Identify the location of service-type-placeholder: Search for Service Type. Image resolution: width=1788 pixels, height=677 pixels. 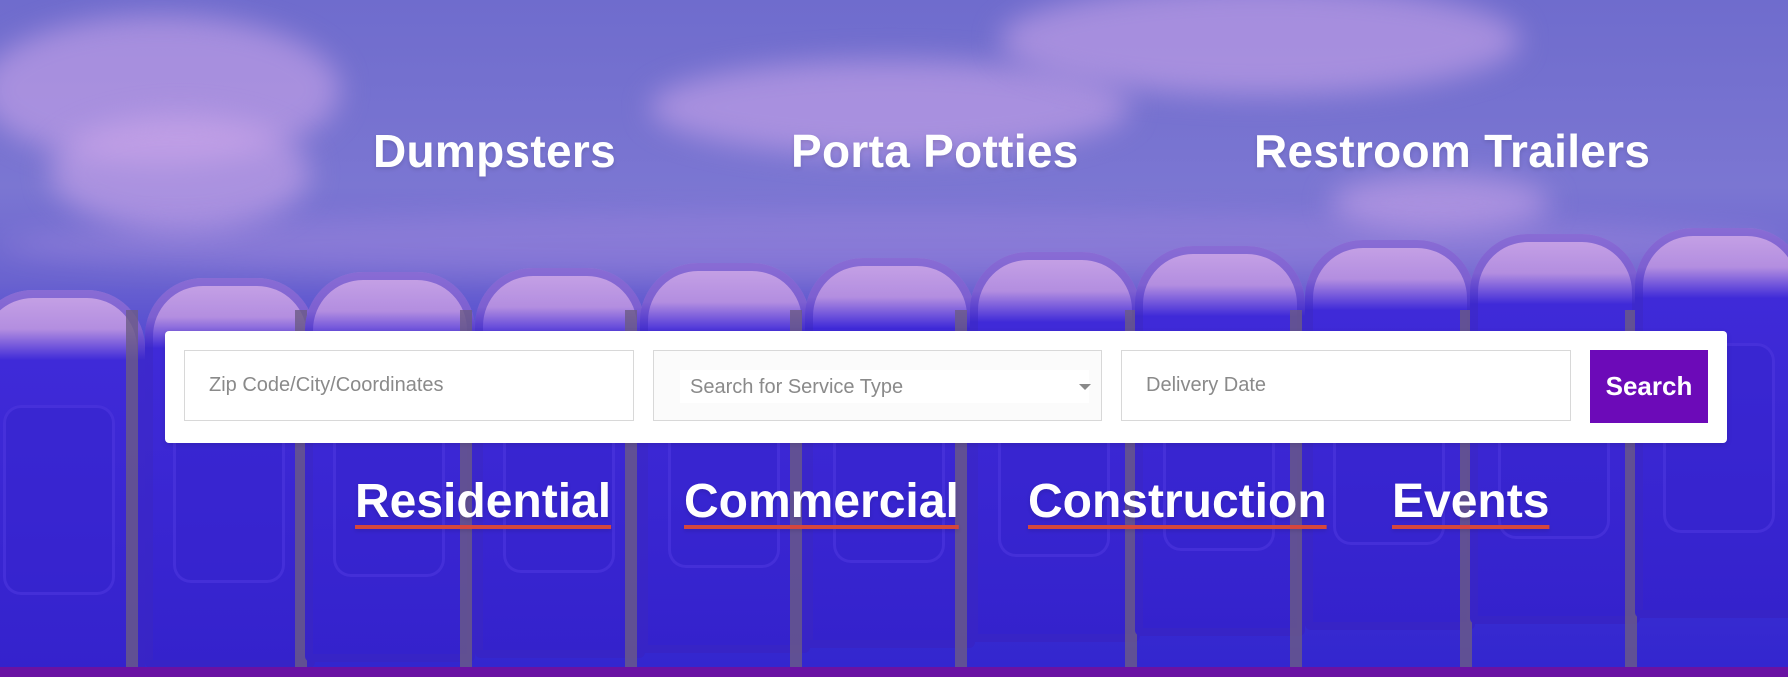
(797, 387).